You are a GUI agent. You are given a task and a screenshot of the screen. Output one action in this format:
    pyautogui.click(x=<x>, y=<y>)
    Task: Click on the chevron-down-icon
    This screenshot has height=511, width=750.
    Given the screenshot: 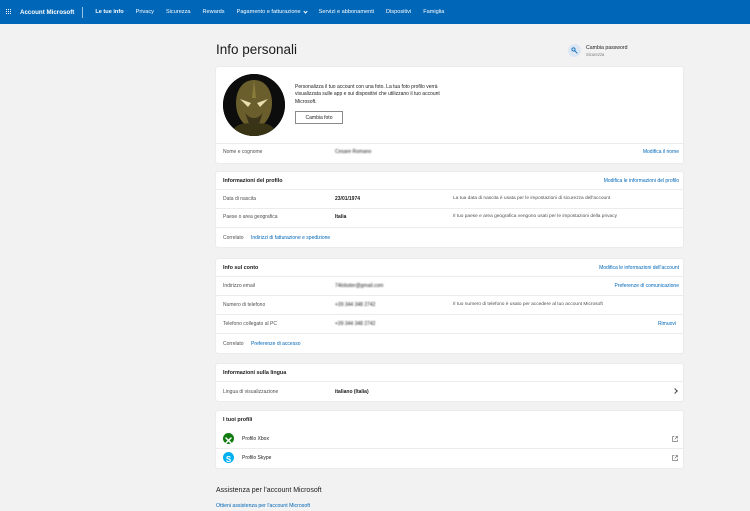 What is the action you would take?
    pyautogui.click(x=305, y=11)
    